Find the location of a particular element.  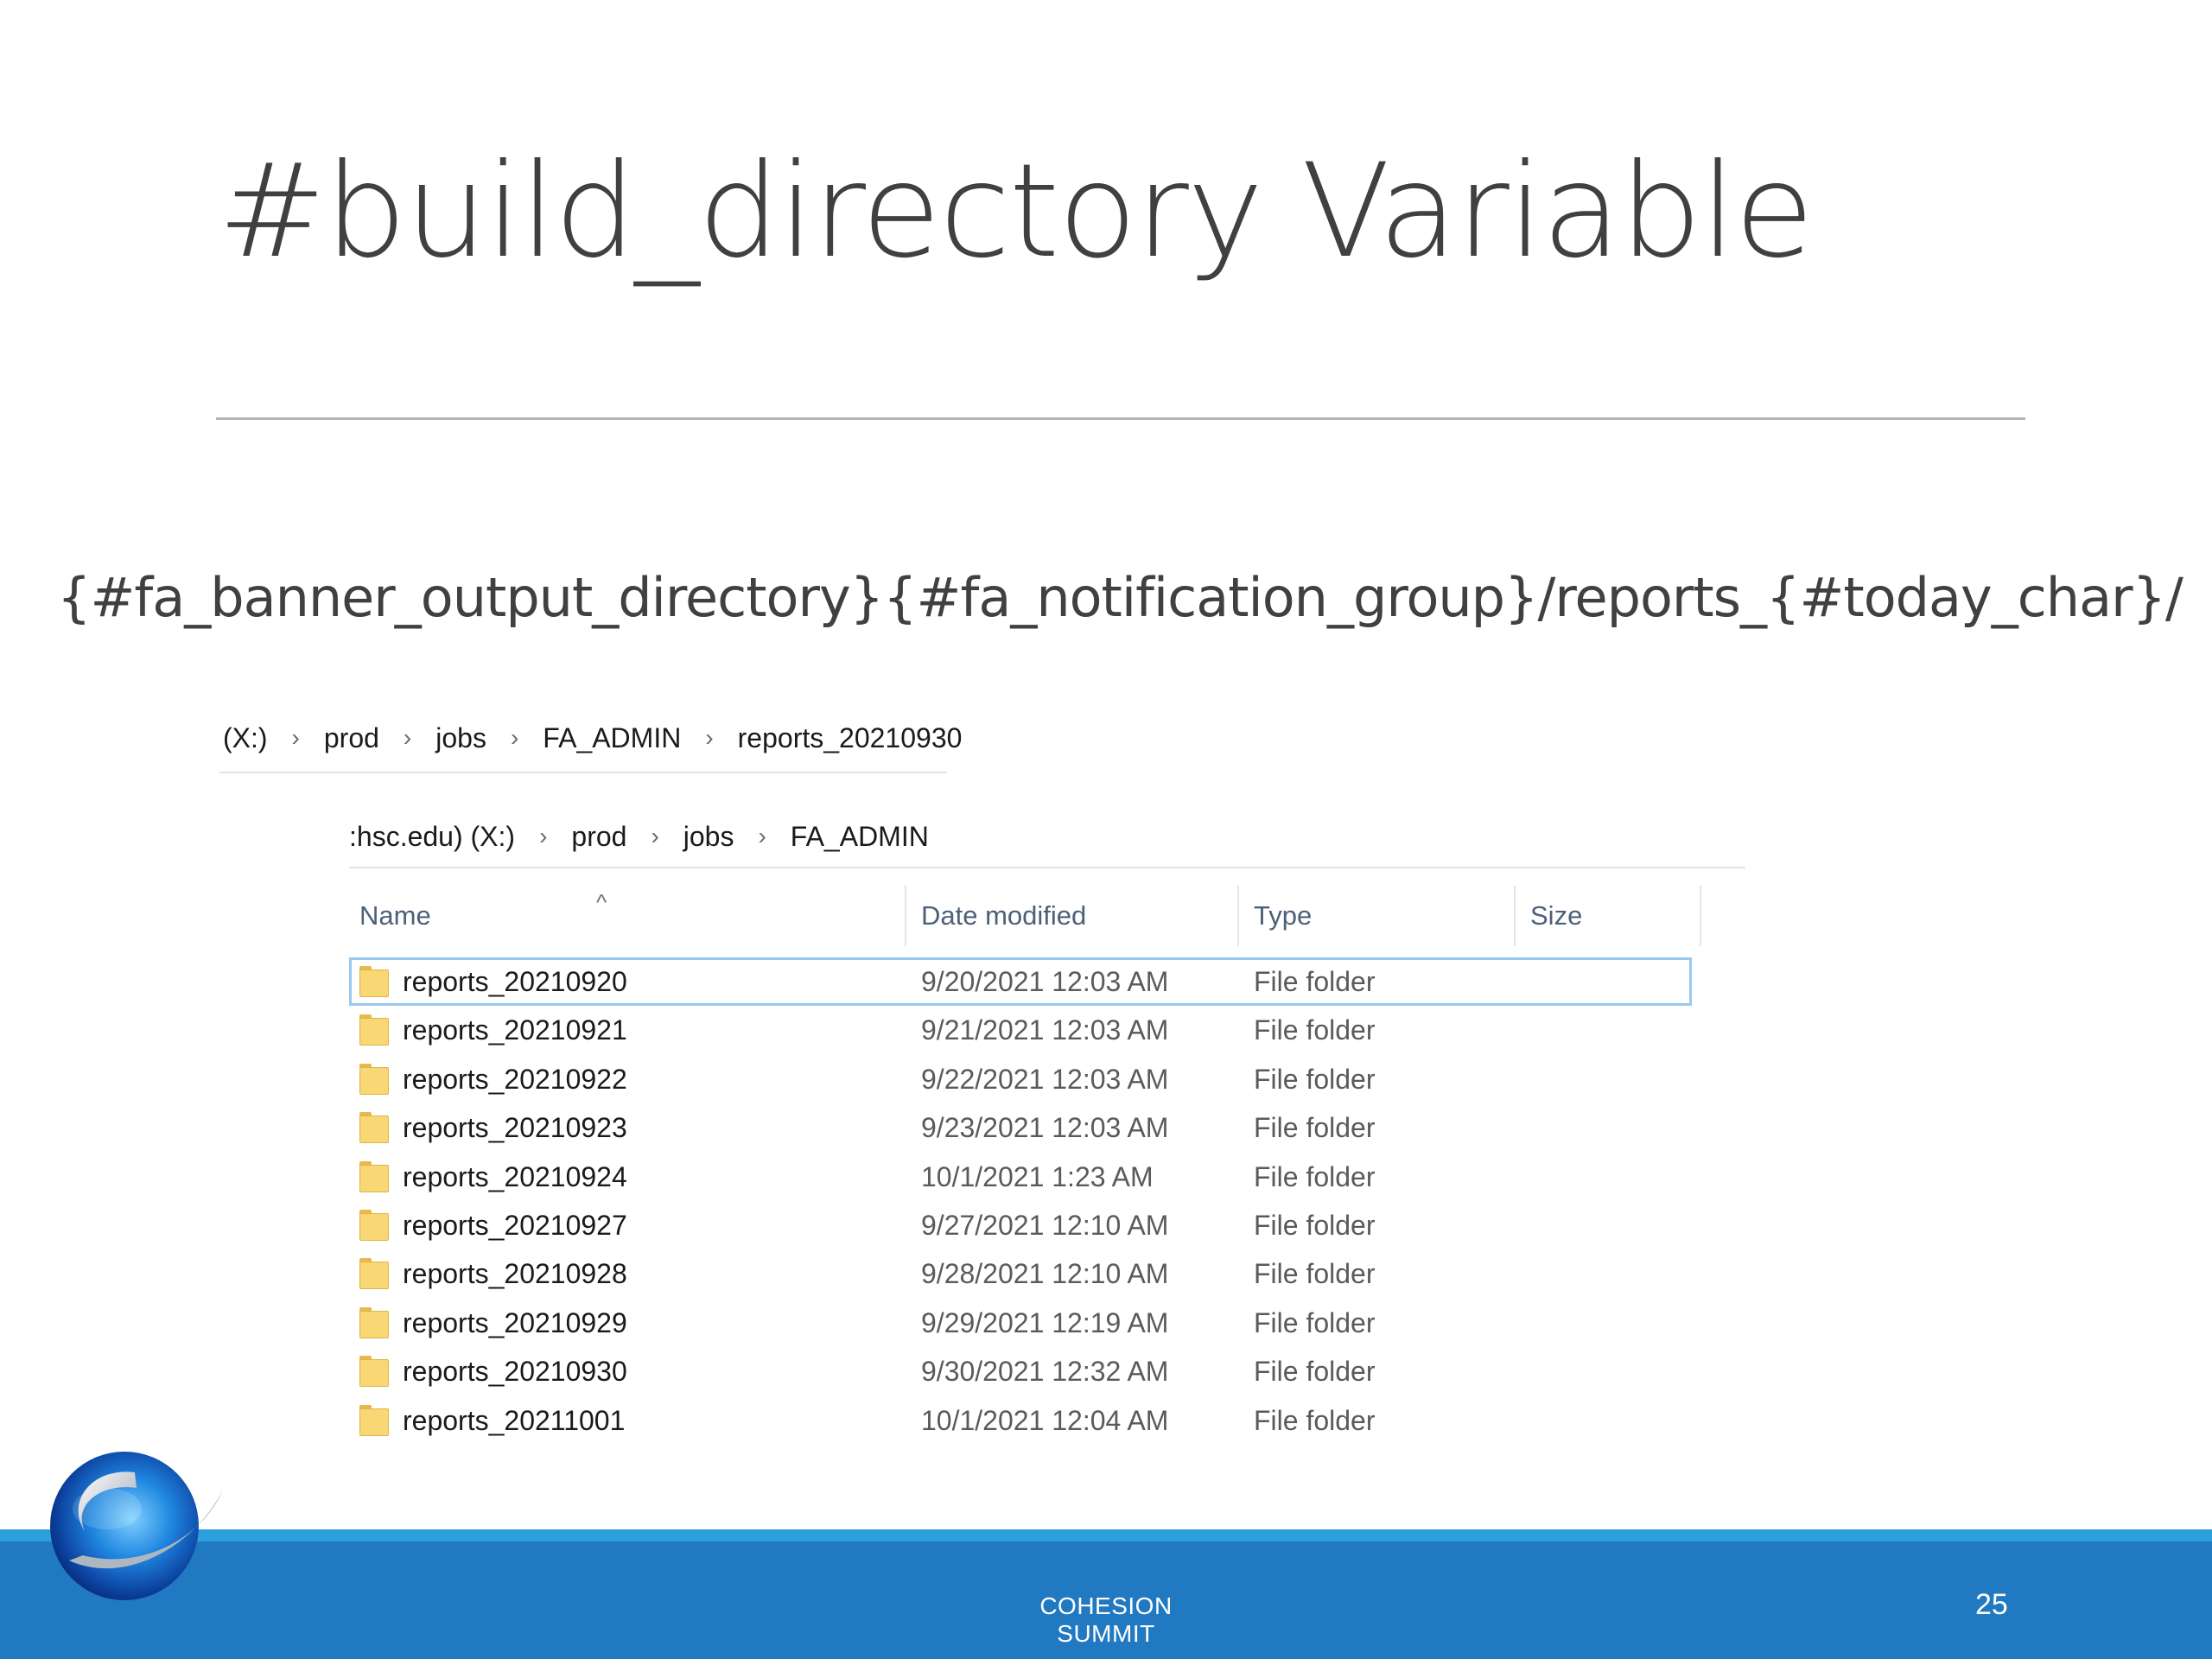

breadcrumb-top-underline is located at coordinates (583, 772).